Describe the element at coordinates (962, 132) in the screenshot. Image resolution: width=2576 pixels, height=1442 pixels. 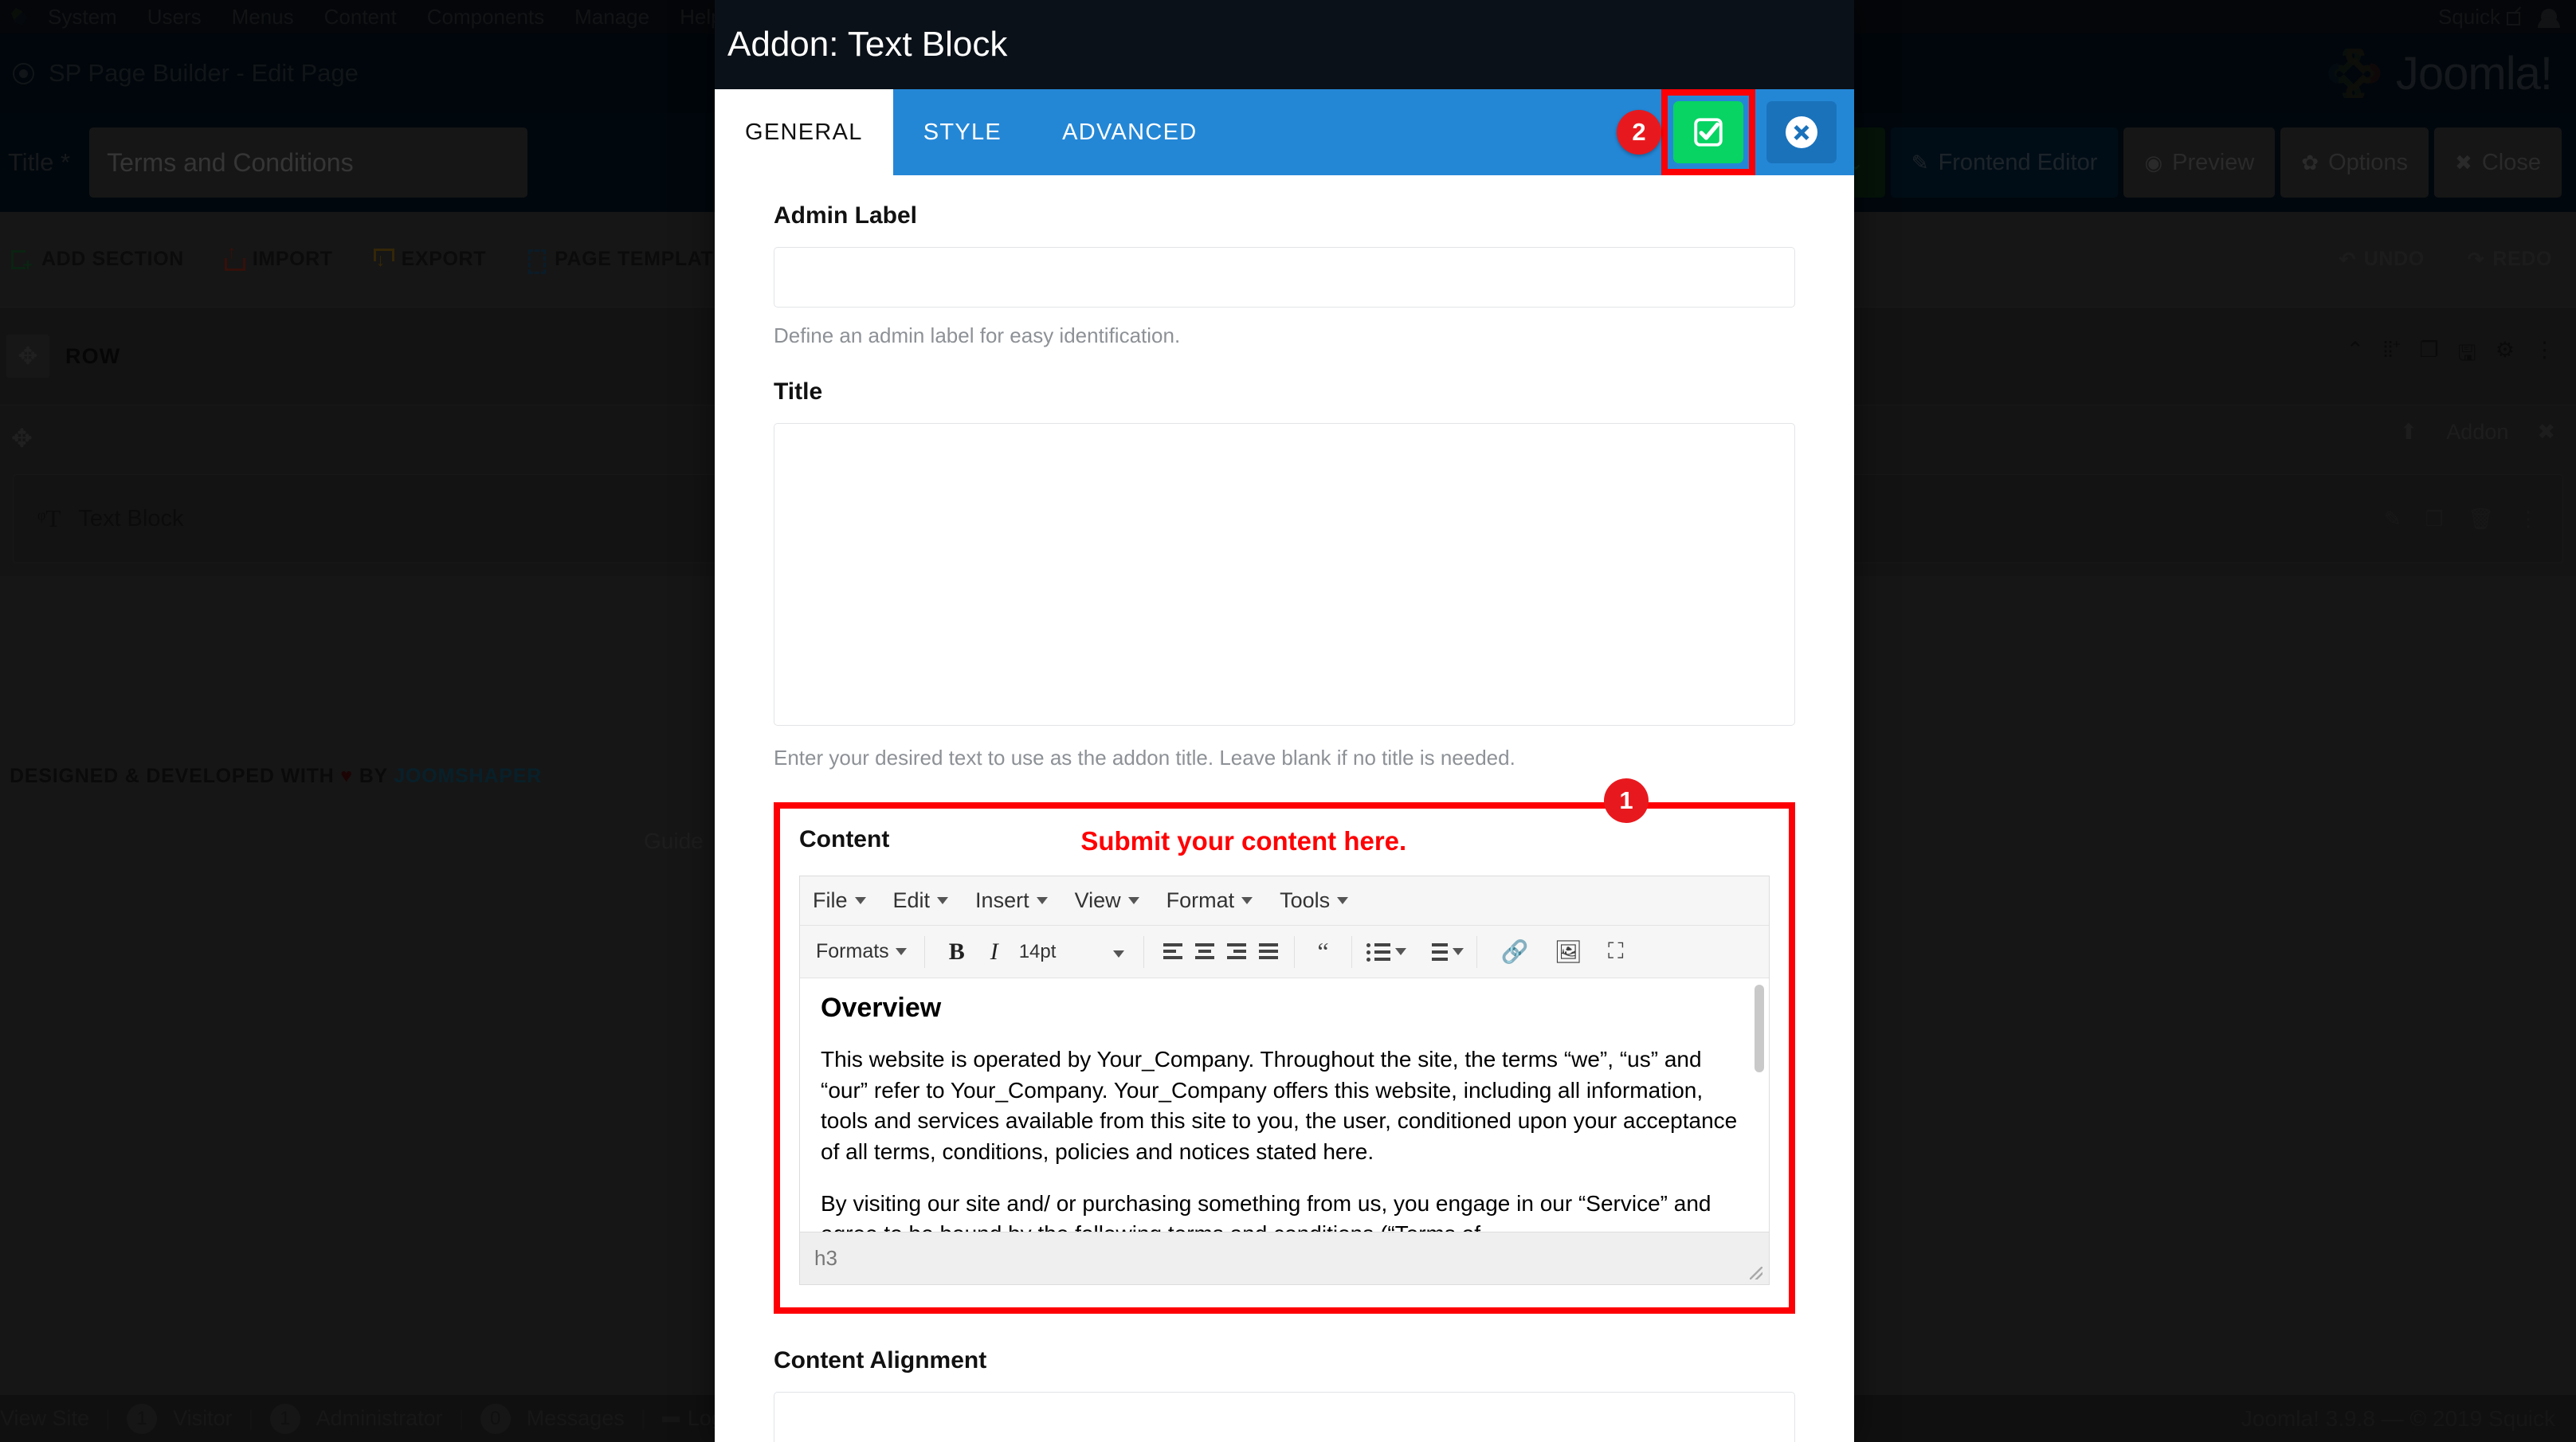
I see `tab-style: STYLE` at that location.